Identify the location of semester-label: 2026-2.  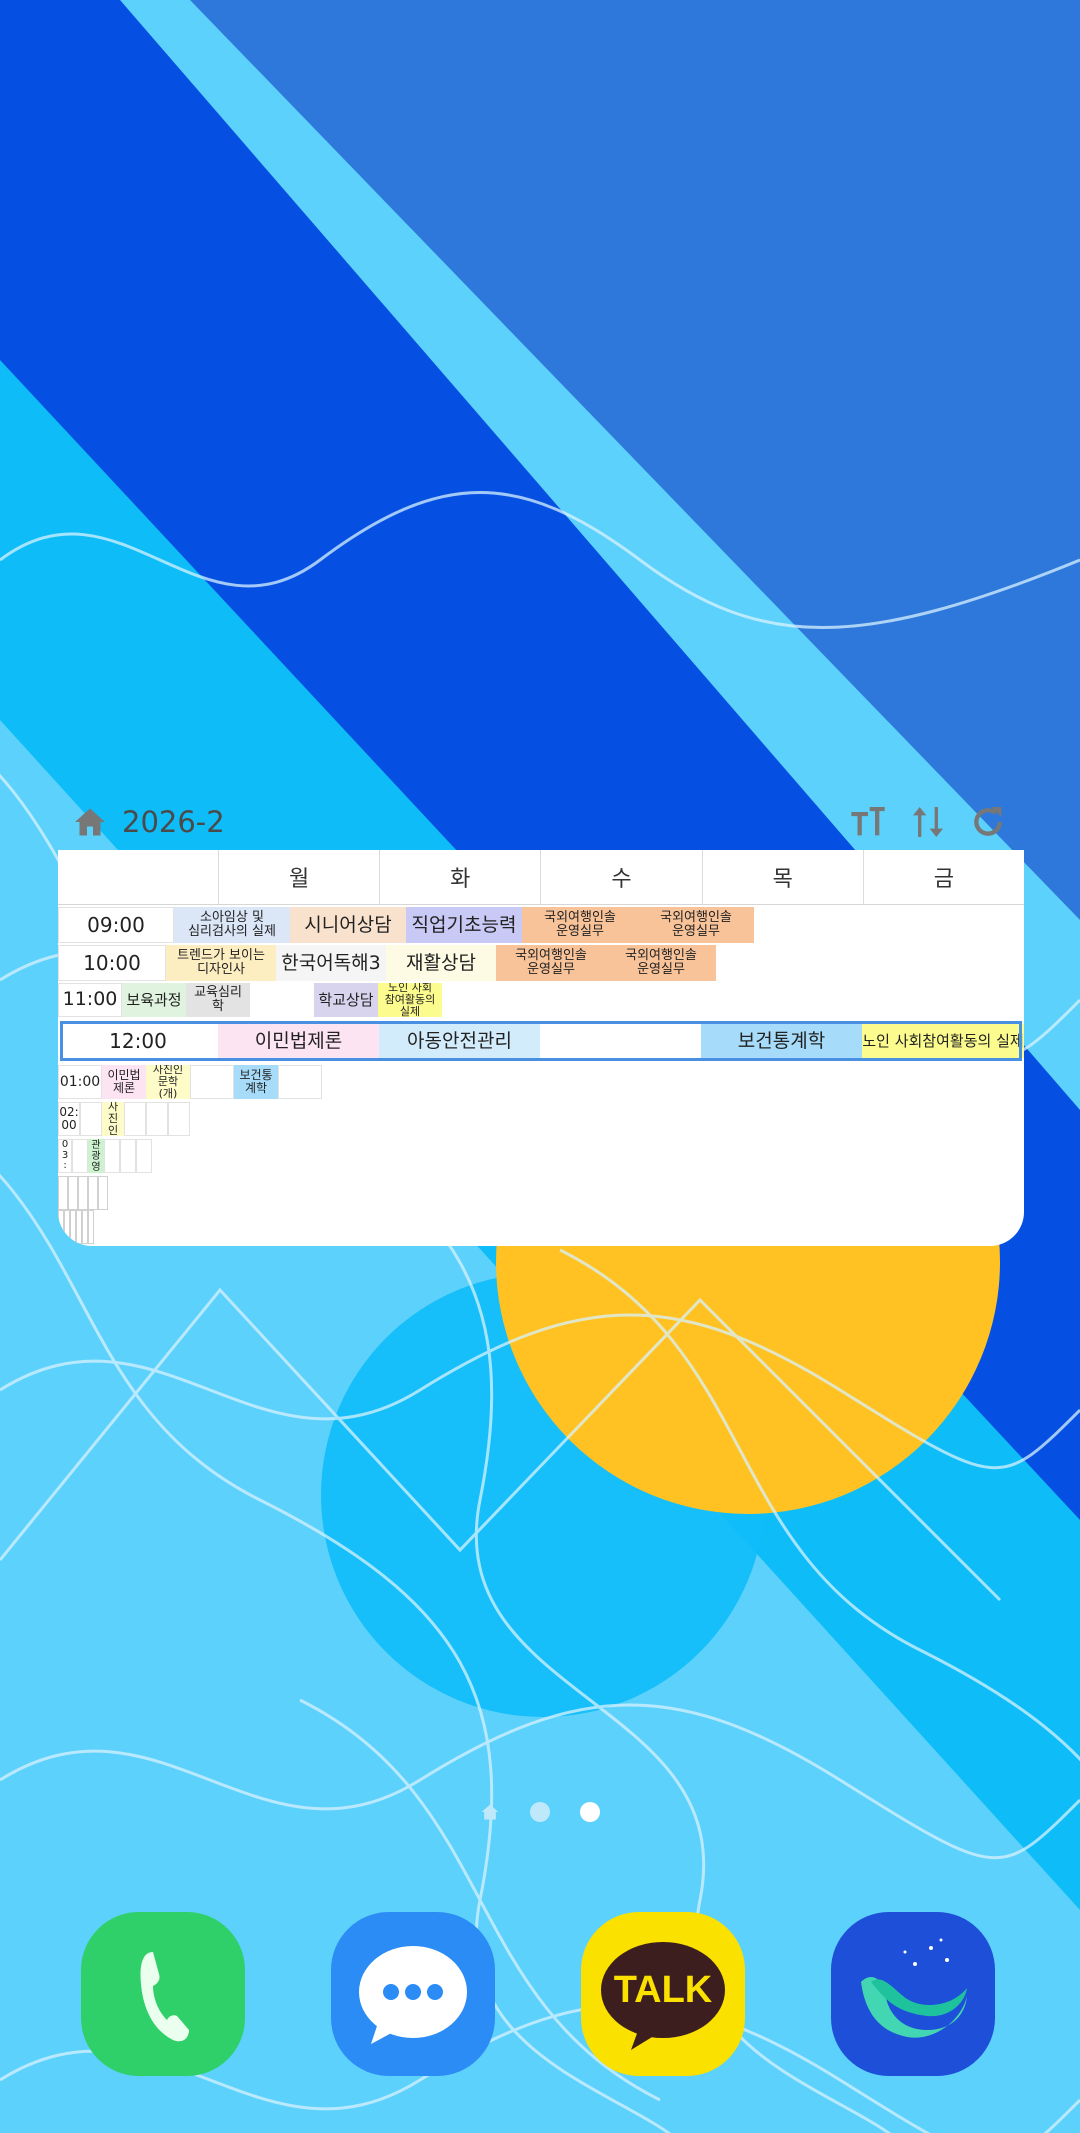
(173, 822).